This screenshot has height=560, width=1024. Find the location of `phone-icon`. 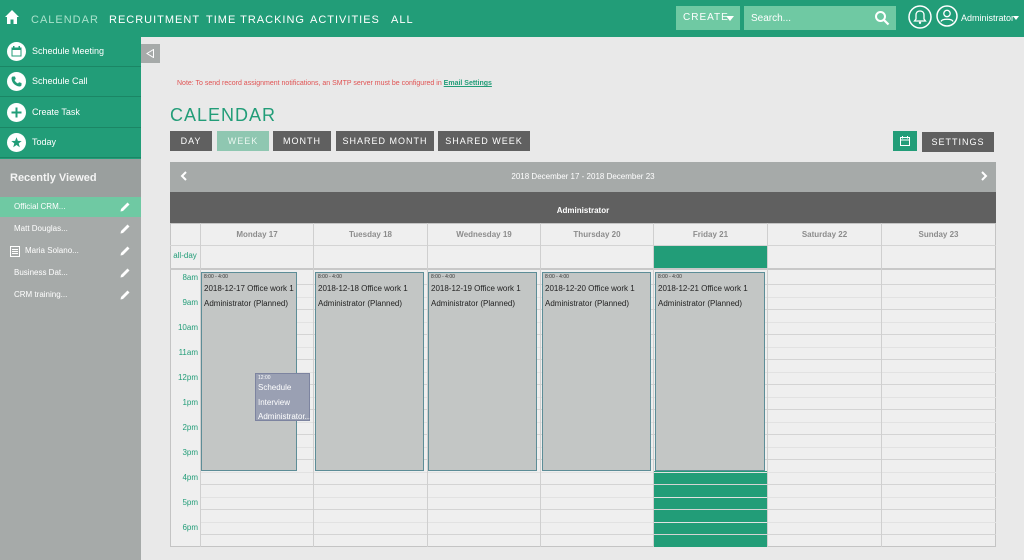

phone-icon is located at coordinates (16, 81).